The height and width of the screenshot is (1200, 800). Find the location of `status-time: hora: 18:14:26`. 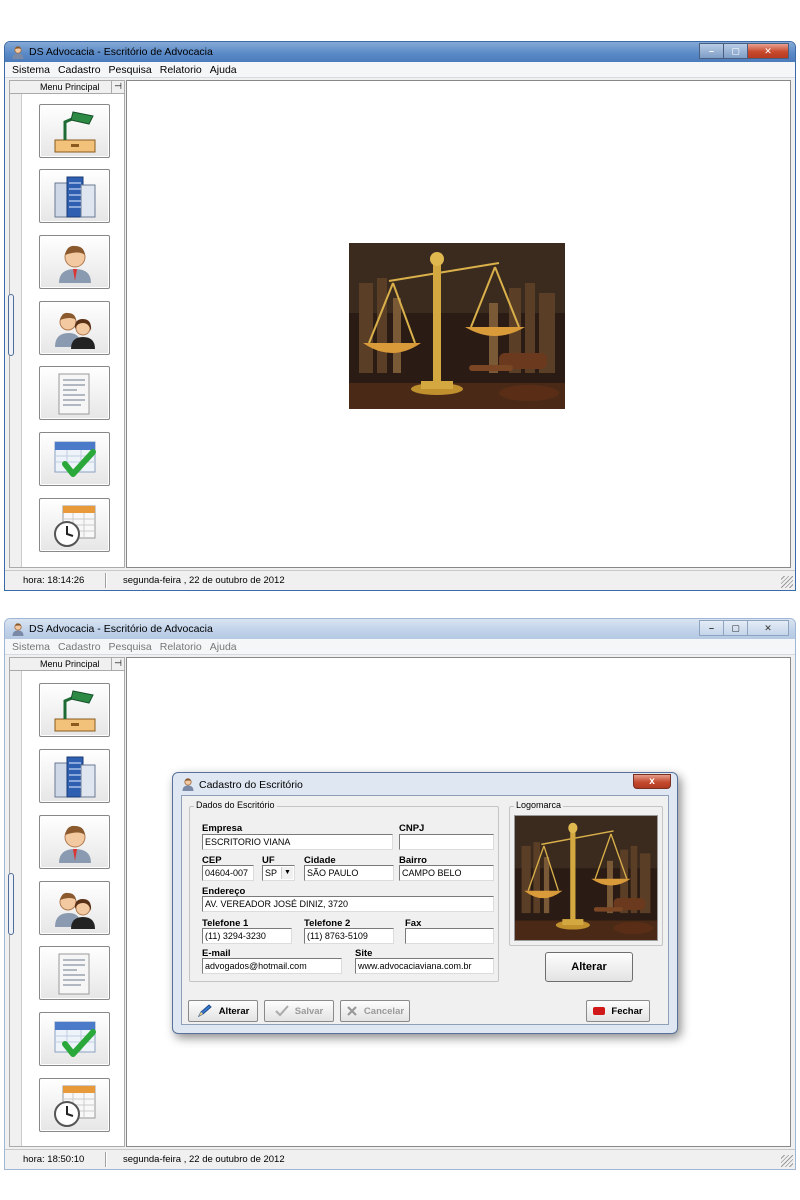

status-time: hora: 18:14:26 is located at coordinates (54, 580).